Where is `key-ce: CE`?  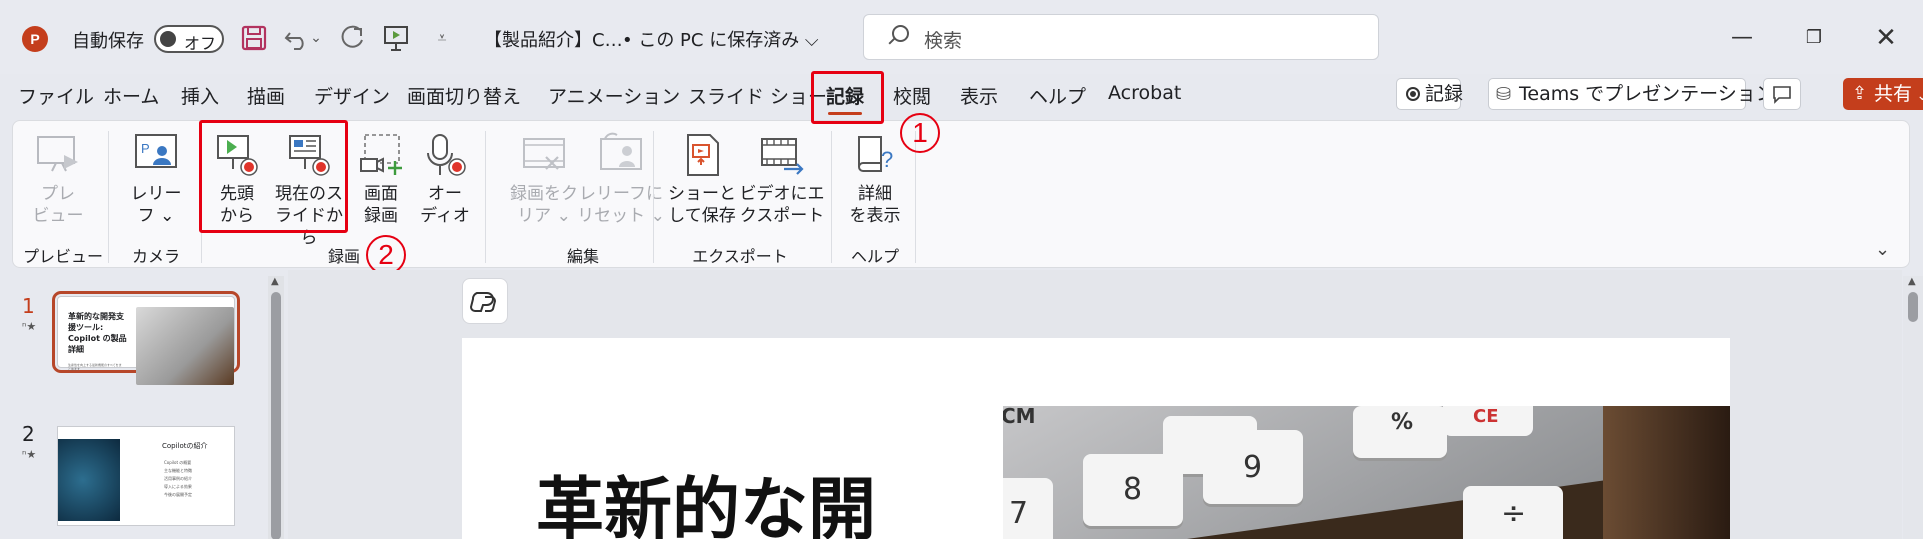
key-ce: CE is located at coordinates (1486, 416).